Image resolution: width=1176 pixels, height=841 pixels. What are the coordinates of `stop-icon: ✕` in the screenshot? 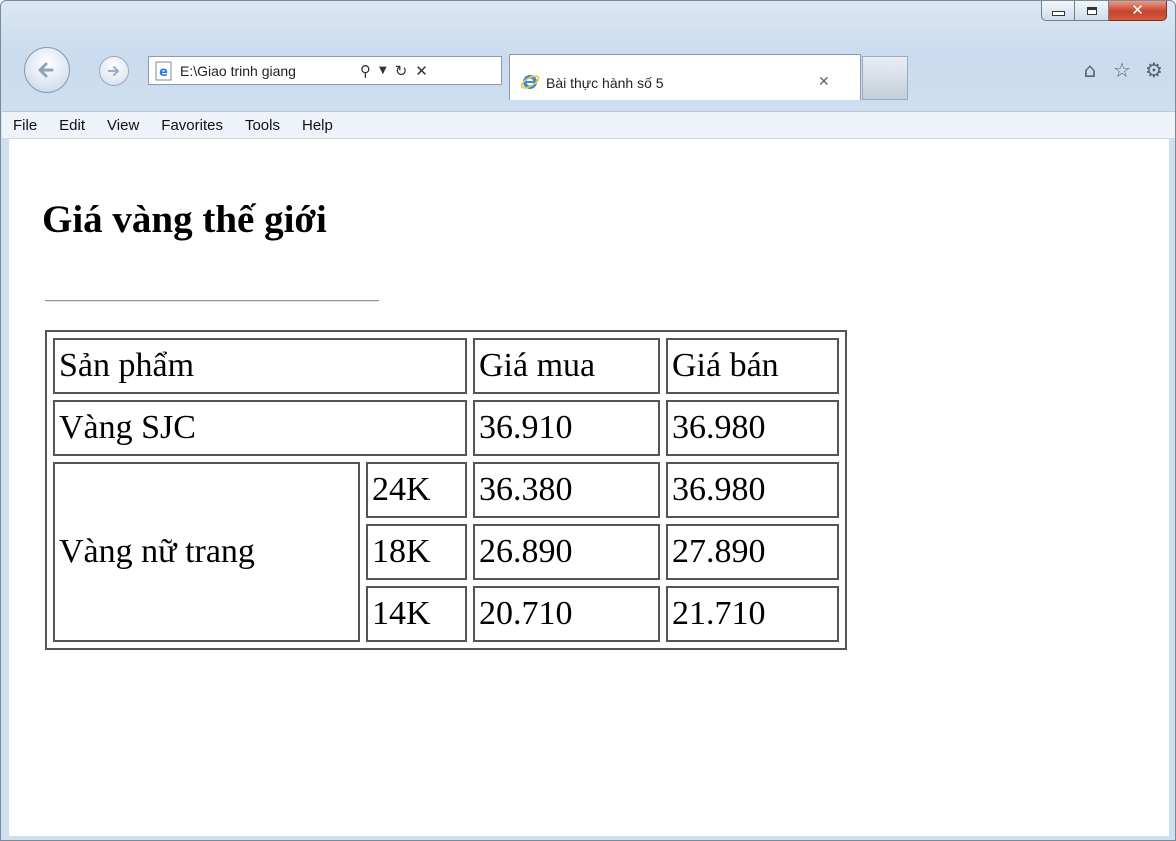 It's located at (421, 71).